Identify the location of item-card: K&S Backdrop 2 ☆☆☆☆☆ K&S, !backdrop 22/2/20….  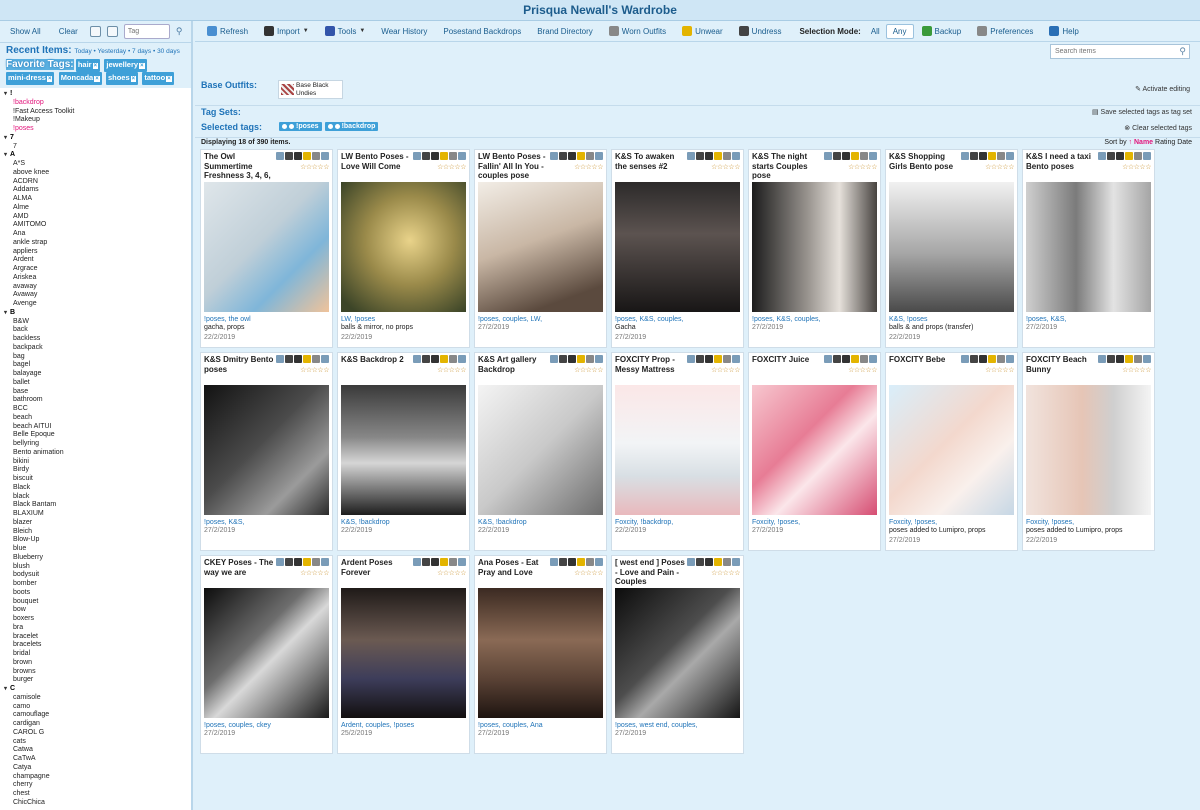
(403, 451).